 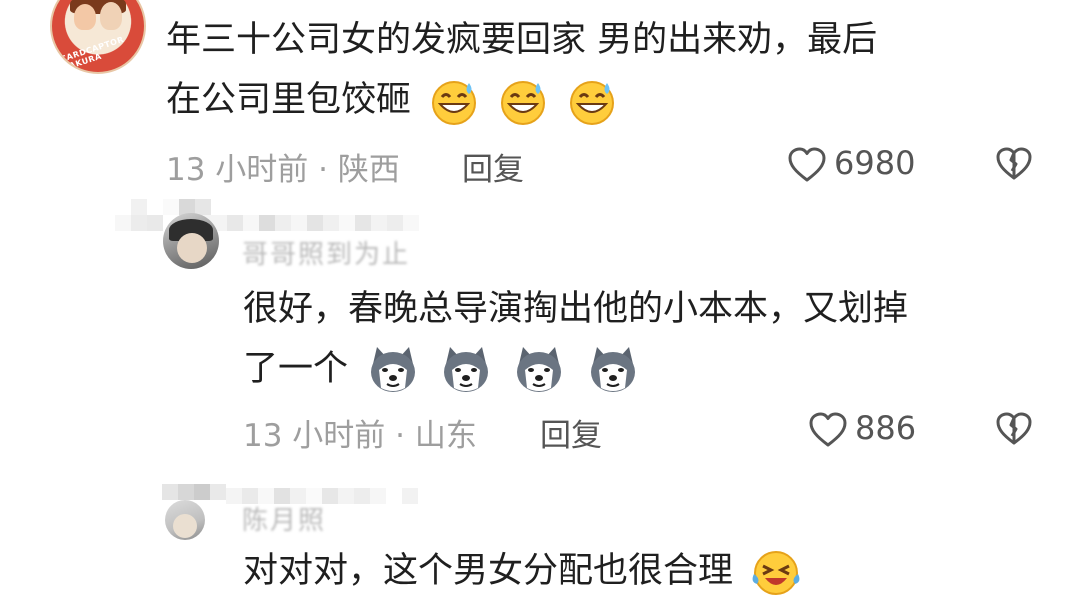 What do you see at coordinates (488, 571) in the screenshot?
I see `comment-line-text: 对对对，这个男女分配也很合理` at bounding box center [488, 571].